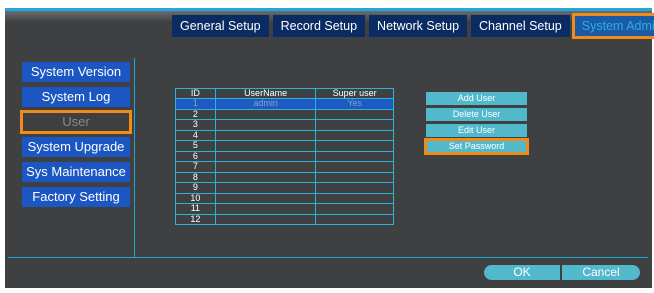 This screenshot has width=654, height=293. I want to click on cell-id: 12, so click(195, 219).